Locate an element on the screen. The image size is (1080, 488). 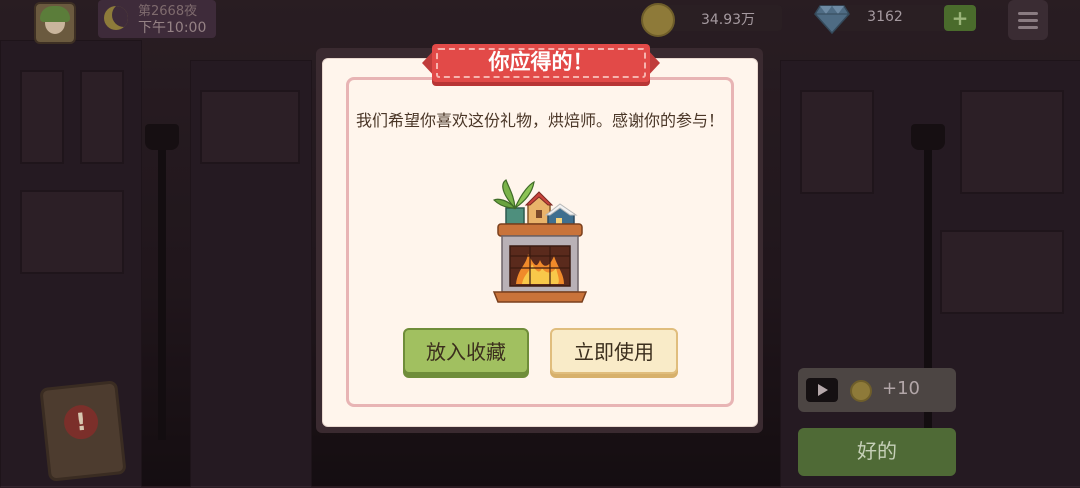
dialog-title: 你应得的！ is located at coordinates (541, 62).